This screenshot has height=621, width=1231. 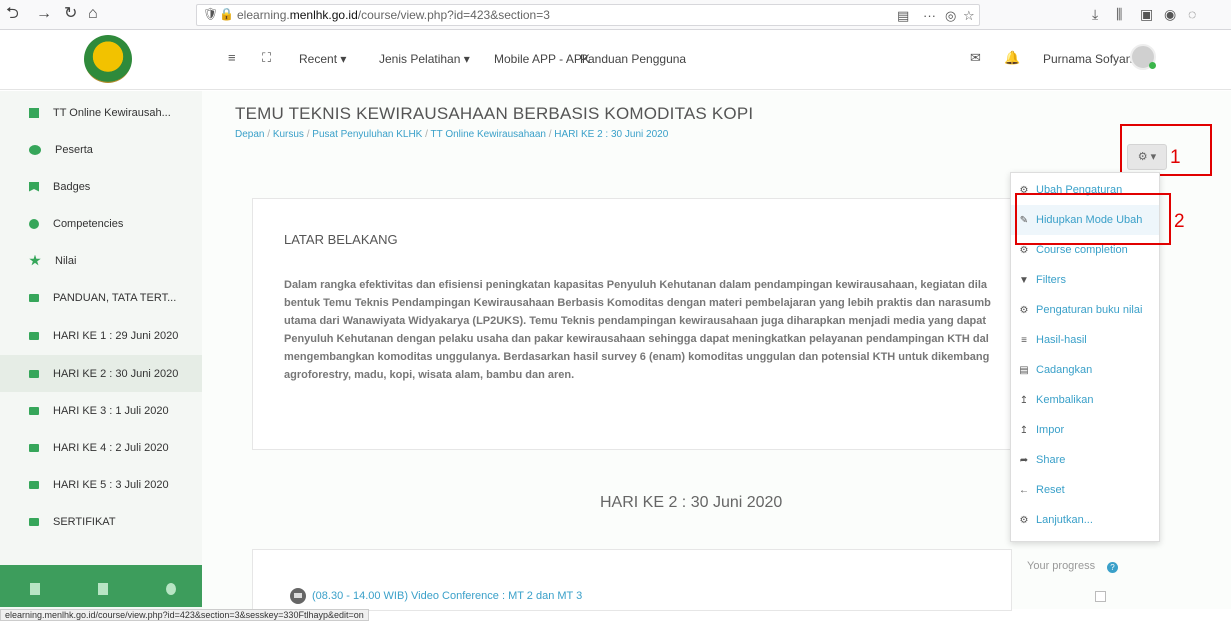 What do you see at coordinates (108, 59) in the screenshot?
I see `site-logo` at bounding box center [108, 59].